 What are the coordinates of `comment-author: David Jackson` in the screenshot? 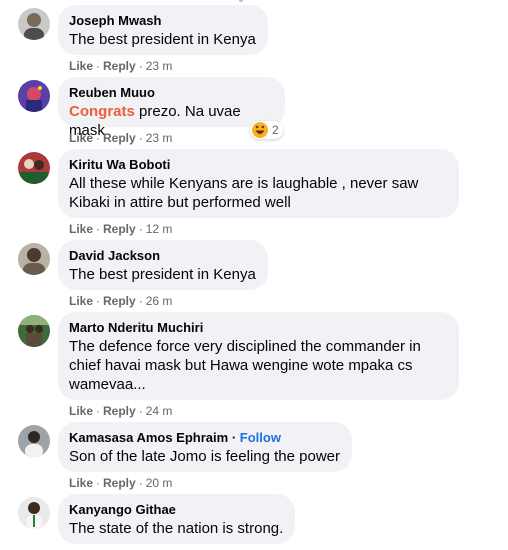 It's located at (162, 256).